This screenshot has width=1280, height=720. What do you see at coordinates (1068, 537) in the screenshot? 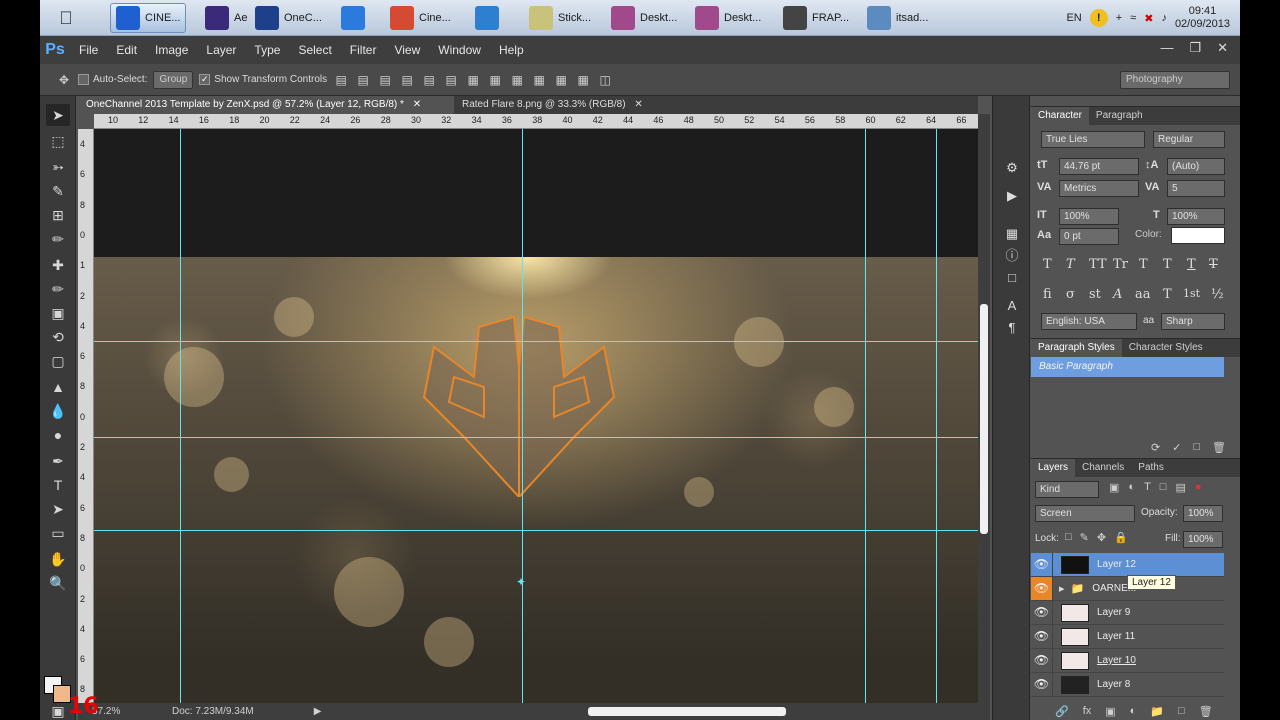
I see `lock-transparency-icon: □` at bounding box center [1068, 537].